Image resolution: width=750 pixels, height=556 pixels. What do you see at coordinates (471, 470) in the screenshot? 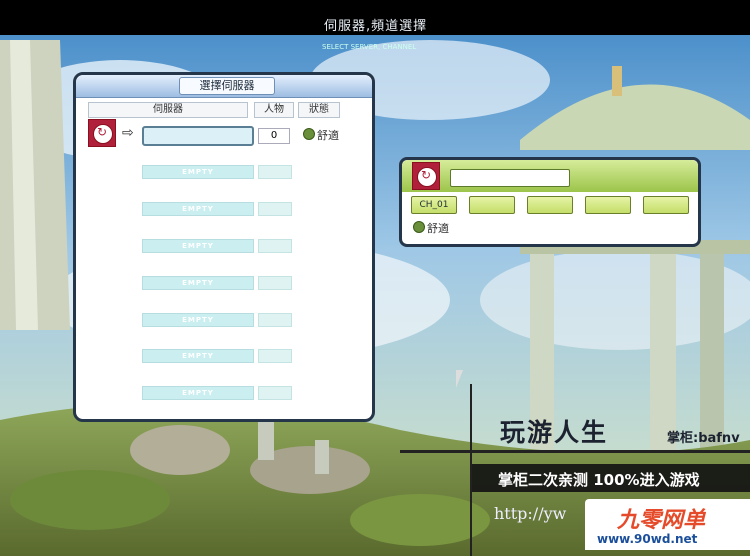
I see `overlay-divider-vertical` at bounding box center [471, 470].